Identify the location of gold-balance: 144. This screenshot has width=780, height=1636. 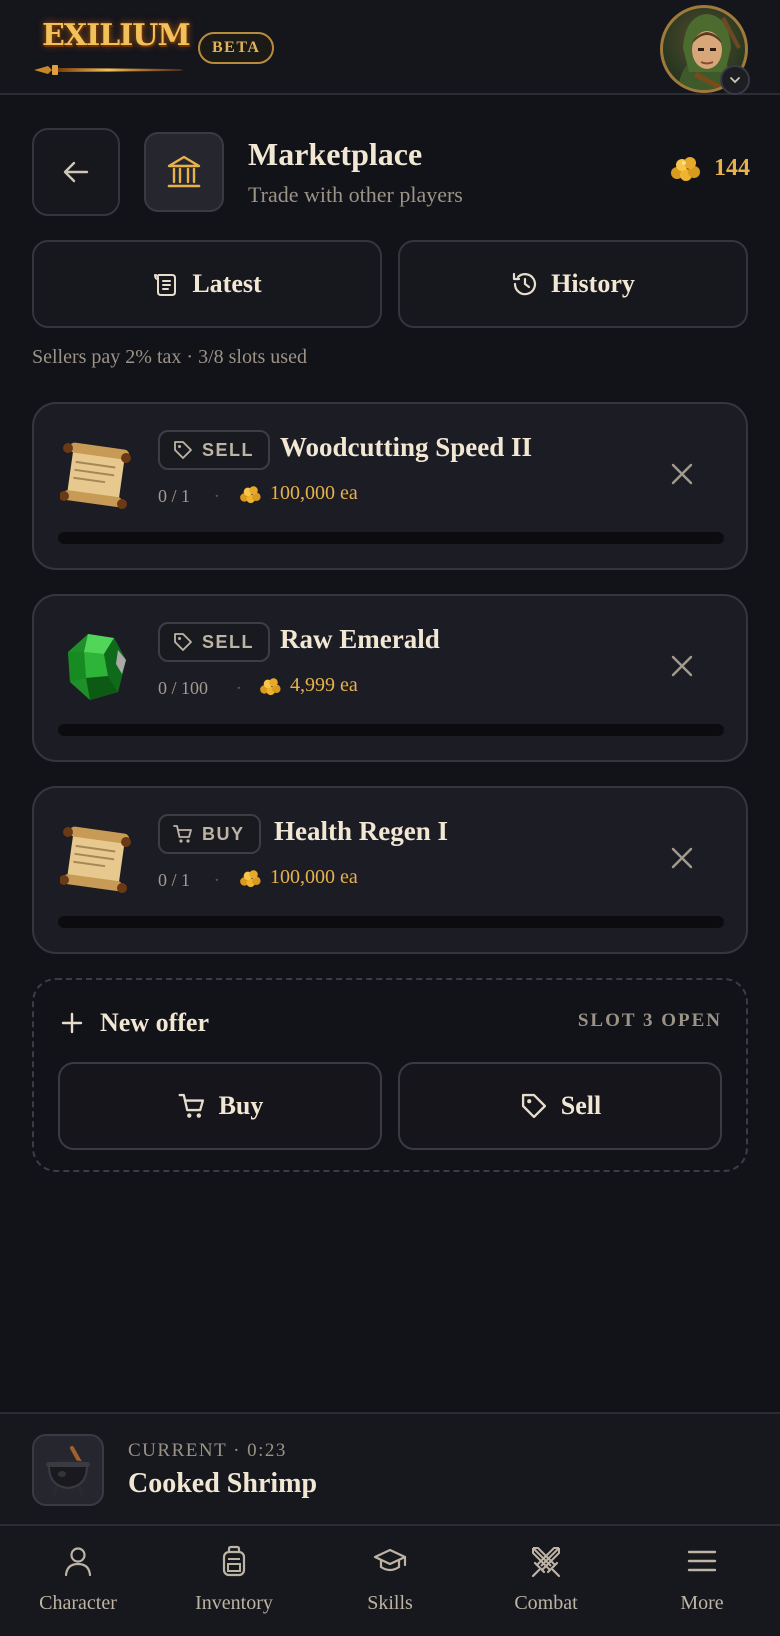
(709, 168).